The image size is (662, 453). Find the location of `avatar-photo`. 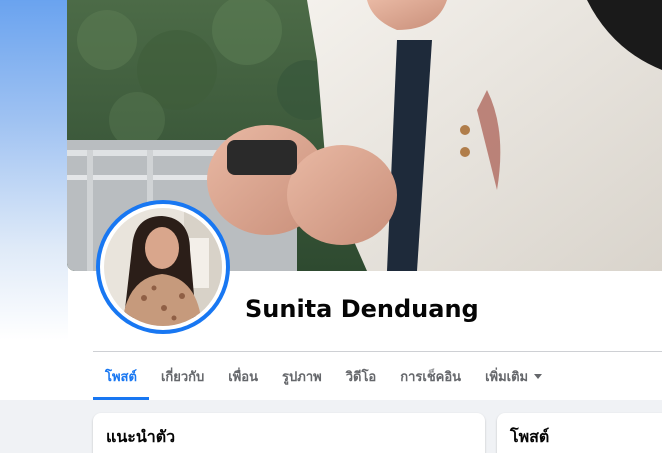

avatar-photo is located at coordinates (163, 267).